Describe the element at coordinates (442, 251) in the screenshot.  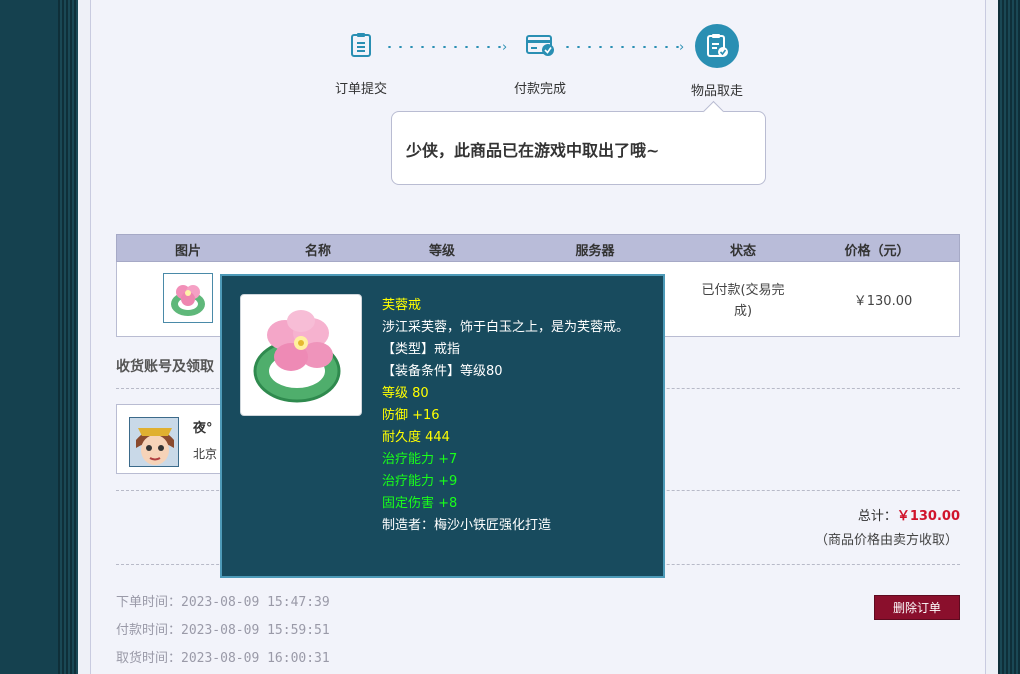
I see `header-level: 等级` at that location.